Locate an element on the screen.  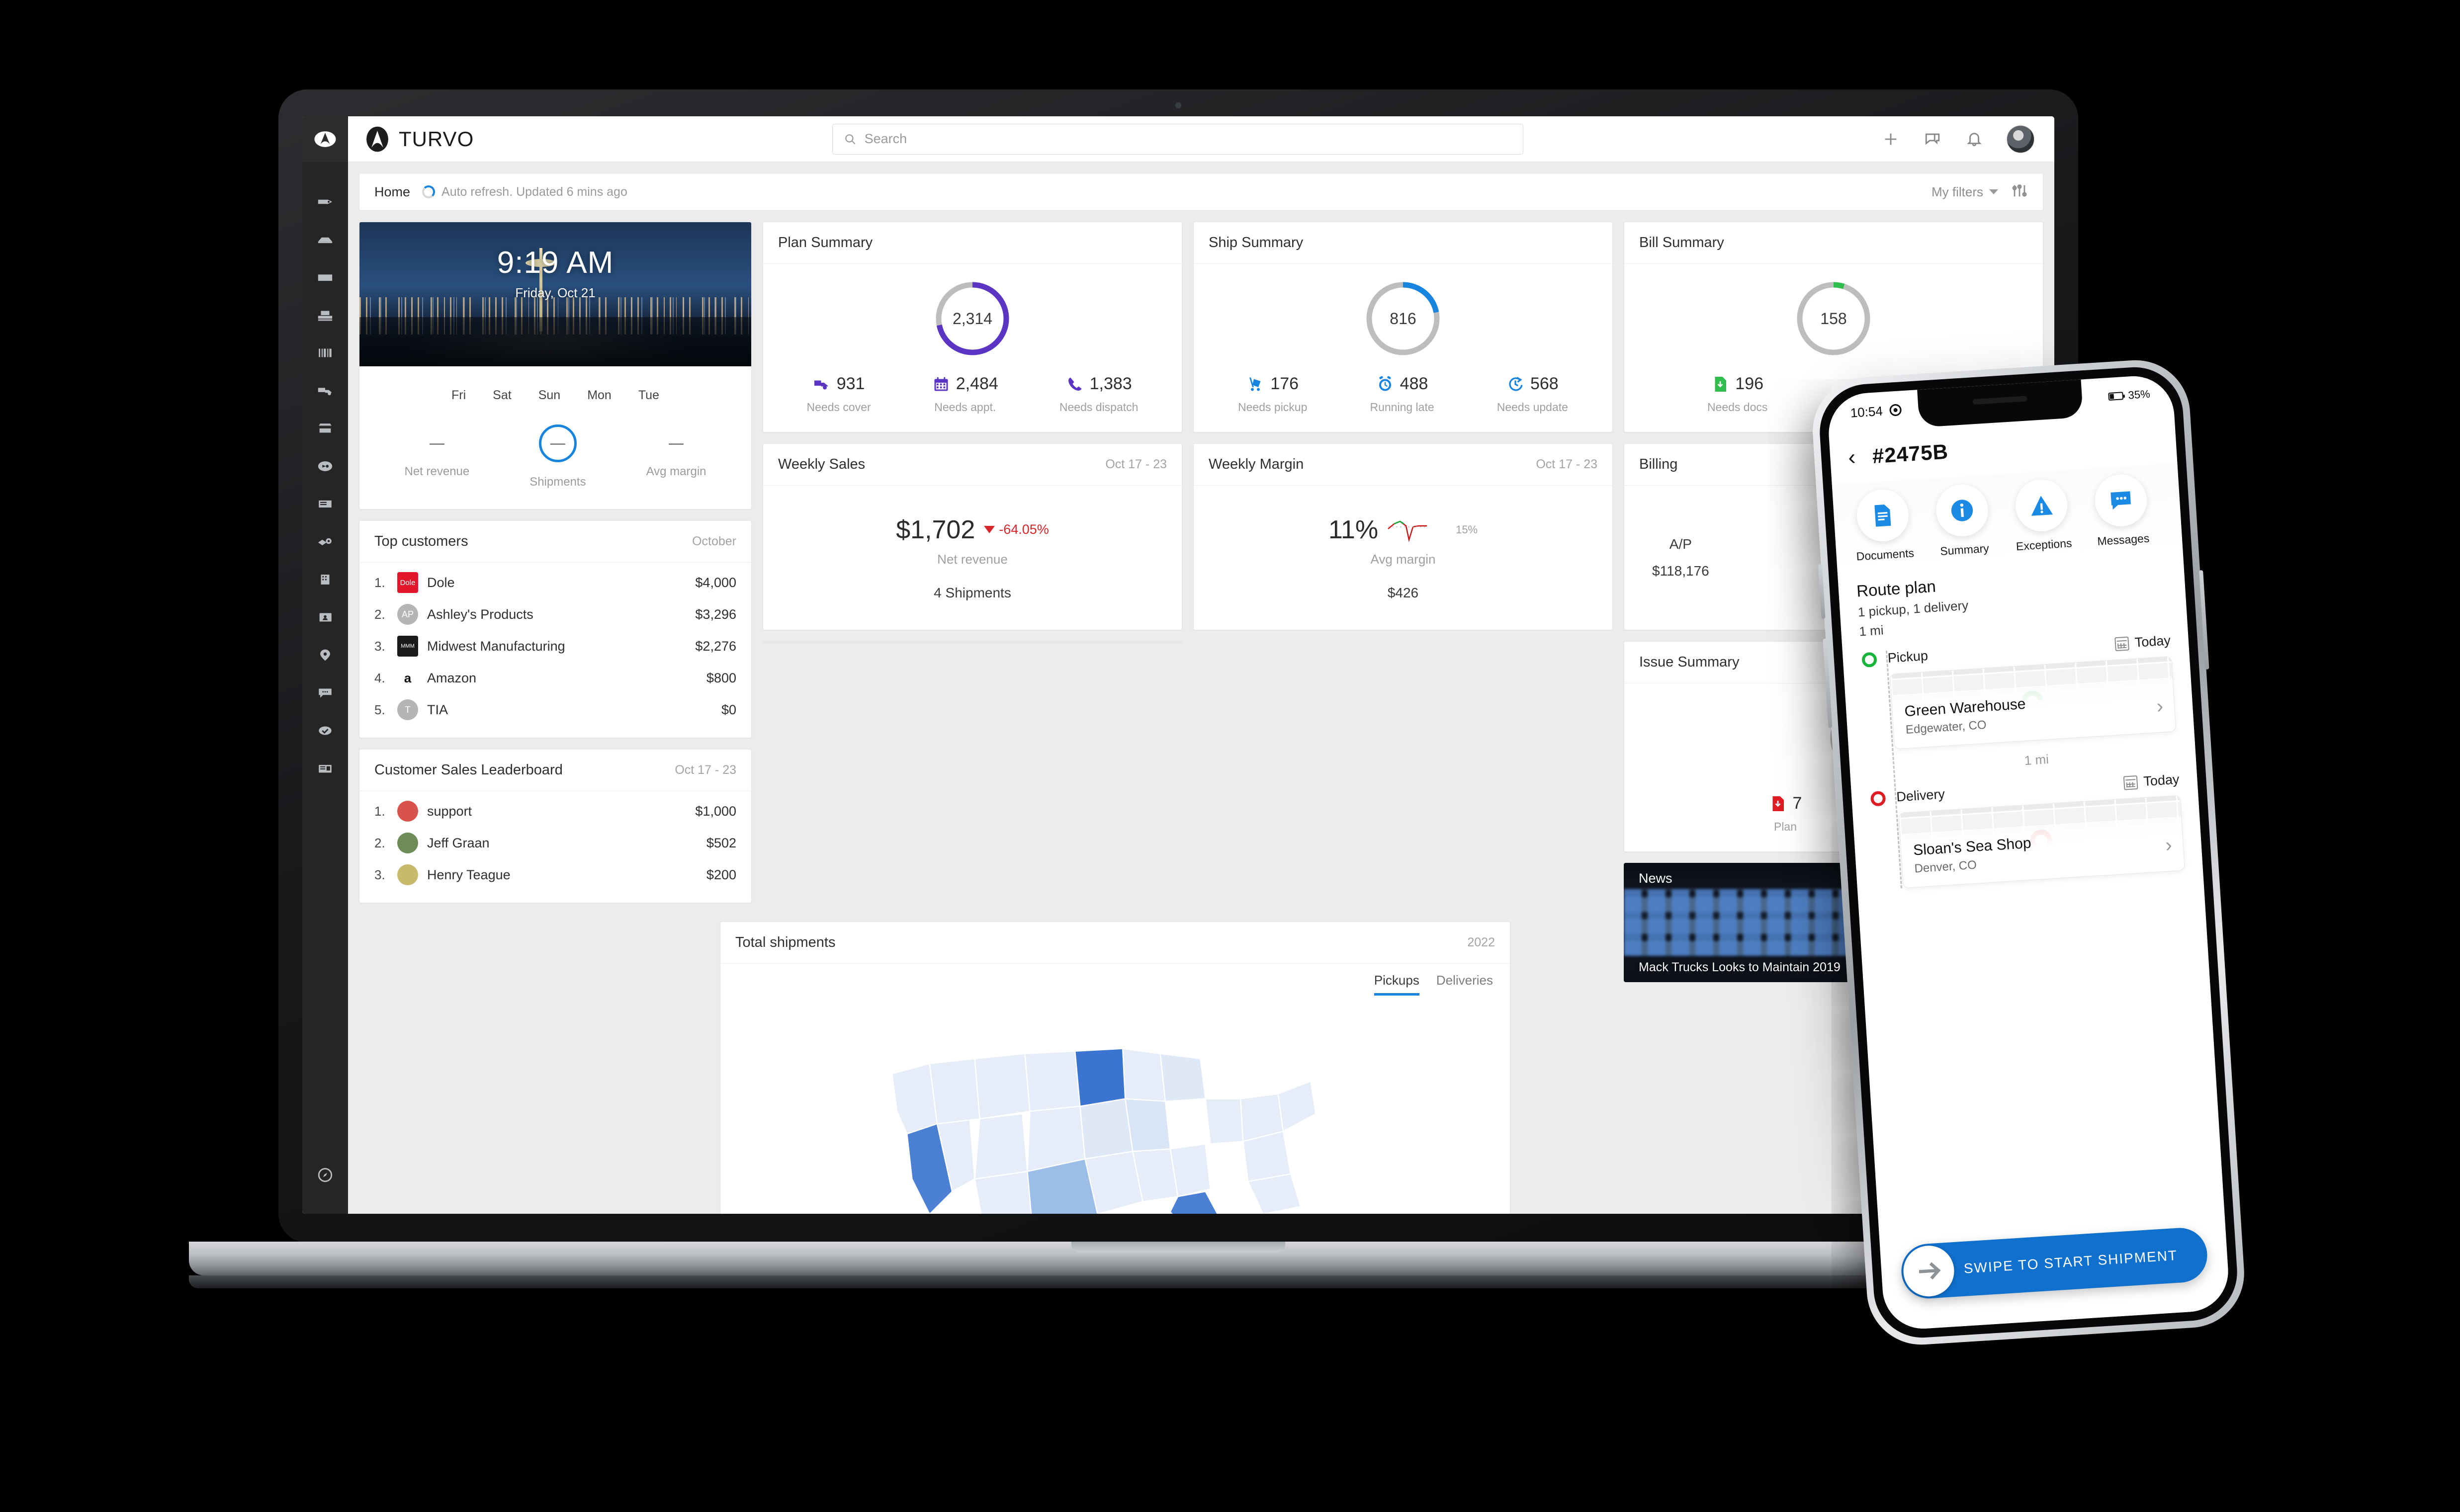
day-label: Fri is located at coordinates (458, 395).